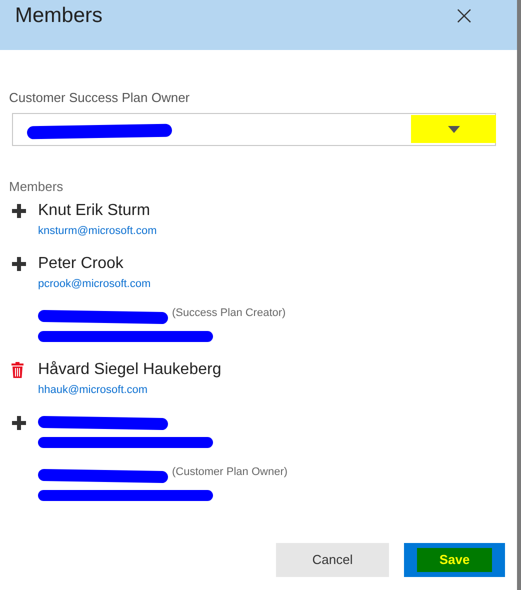 The height and width of the screenshot is (590, 521). I want to click on member-name: Håvard Siegel Haukeberg, so click(130, 370).